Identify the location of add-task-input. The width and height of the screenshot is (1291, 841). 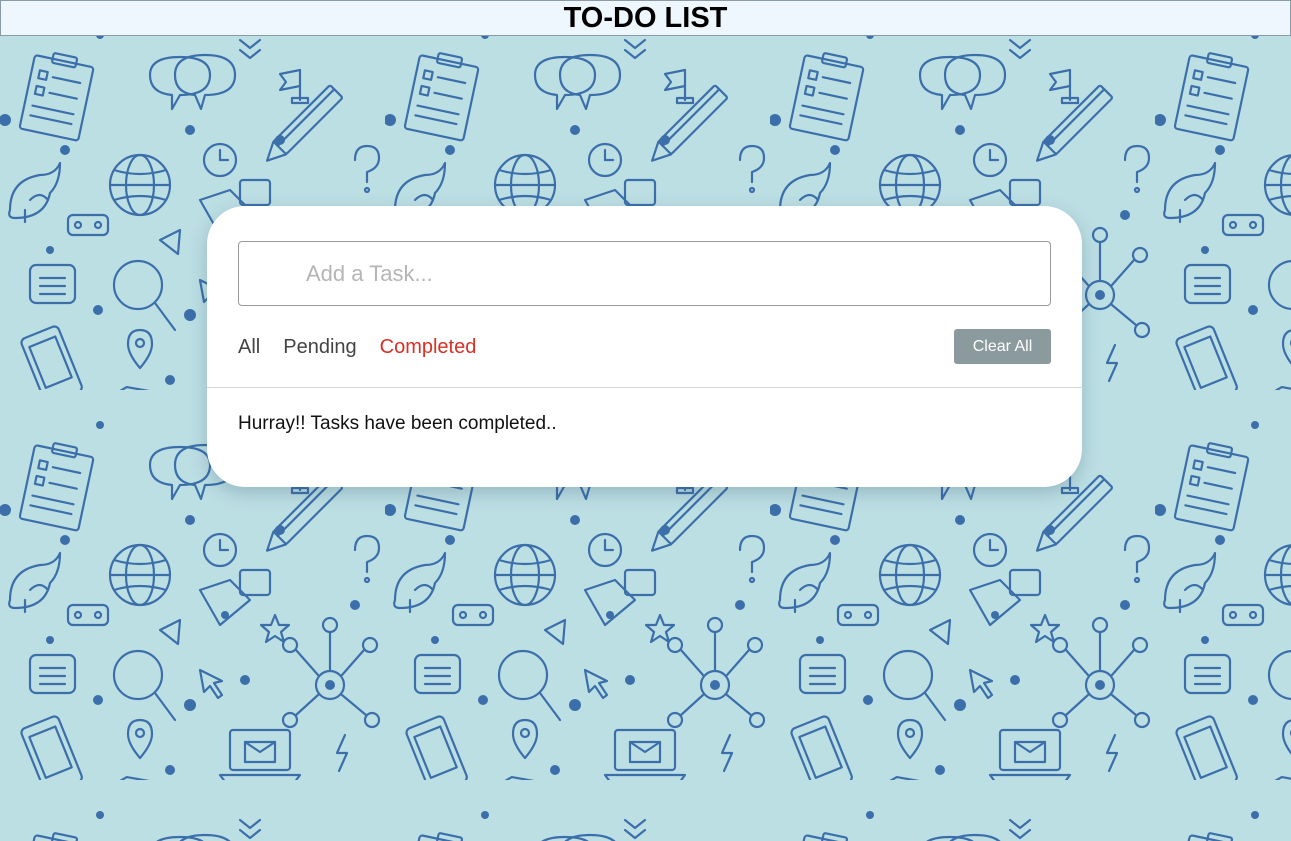
(644, 273).